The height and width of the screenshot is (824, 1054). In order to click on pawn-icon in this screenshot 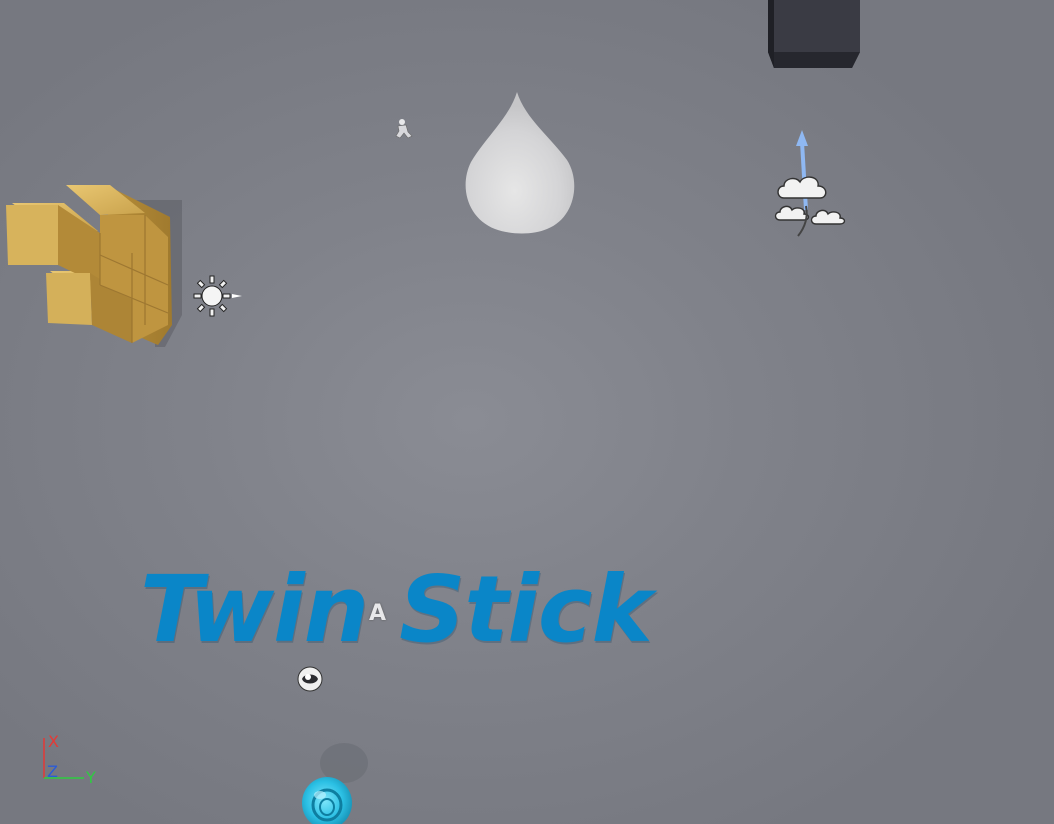, I will do `click(336, 779)`.